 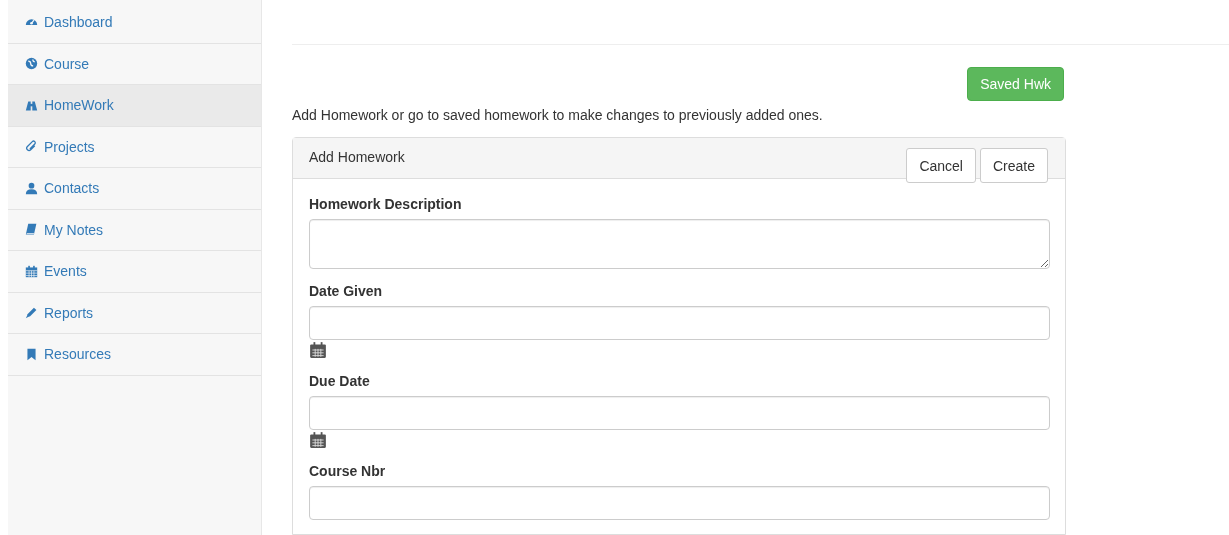 What do you see at coordinates (679, 503) in the screenshot?
I see `input-field` at bounding box center [679, 503].